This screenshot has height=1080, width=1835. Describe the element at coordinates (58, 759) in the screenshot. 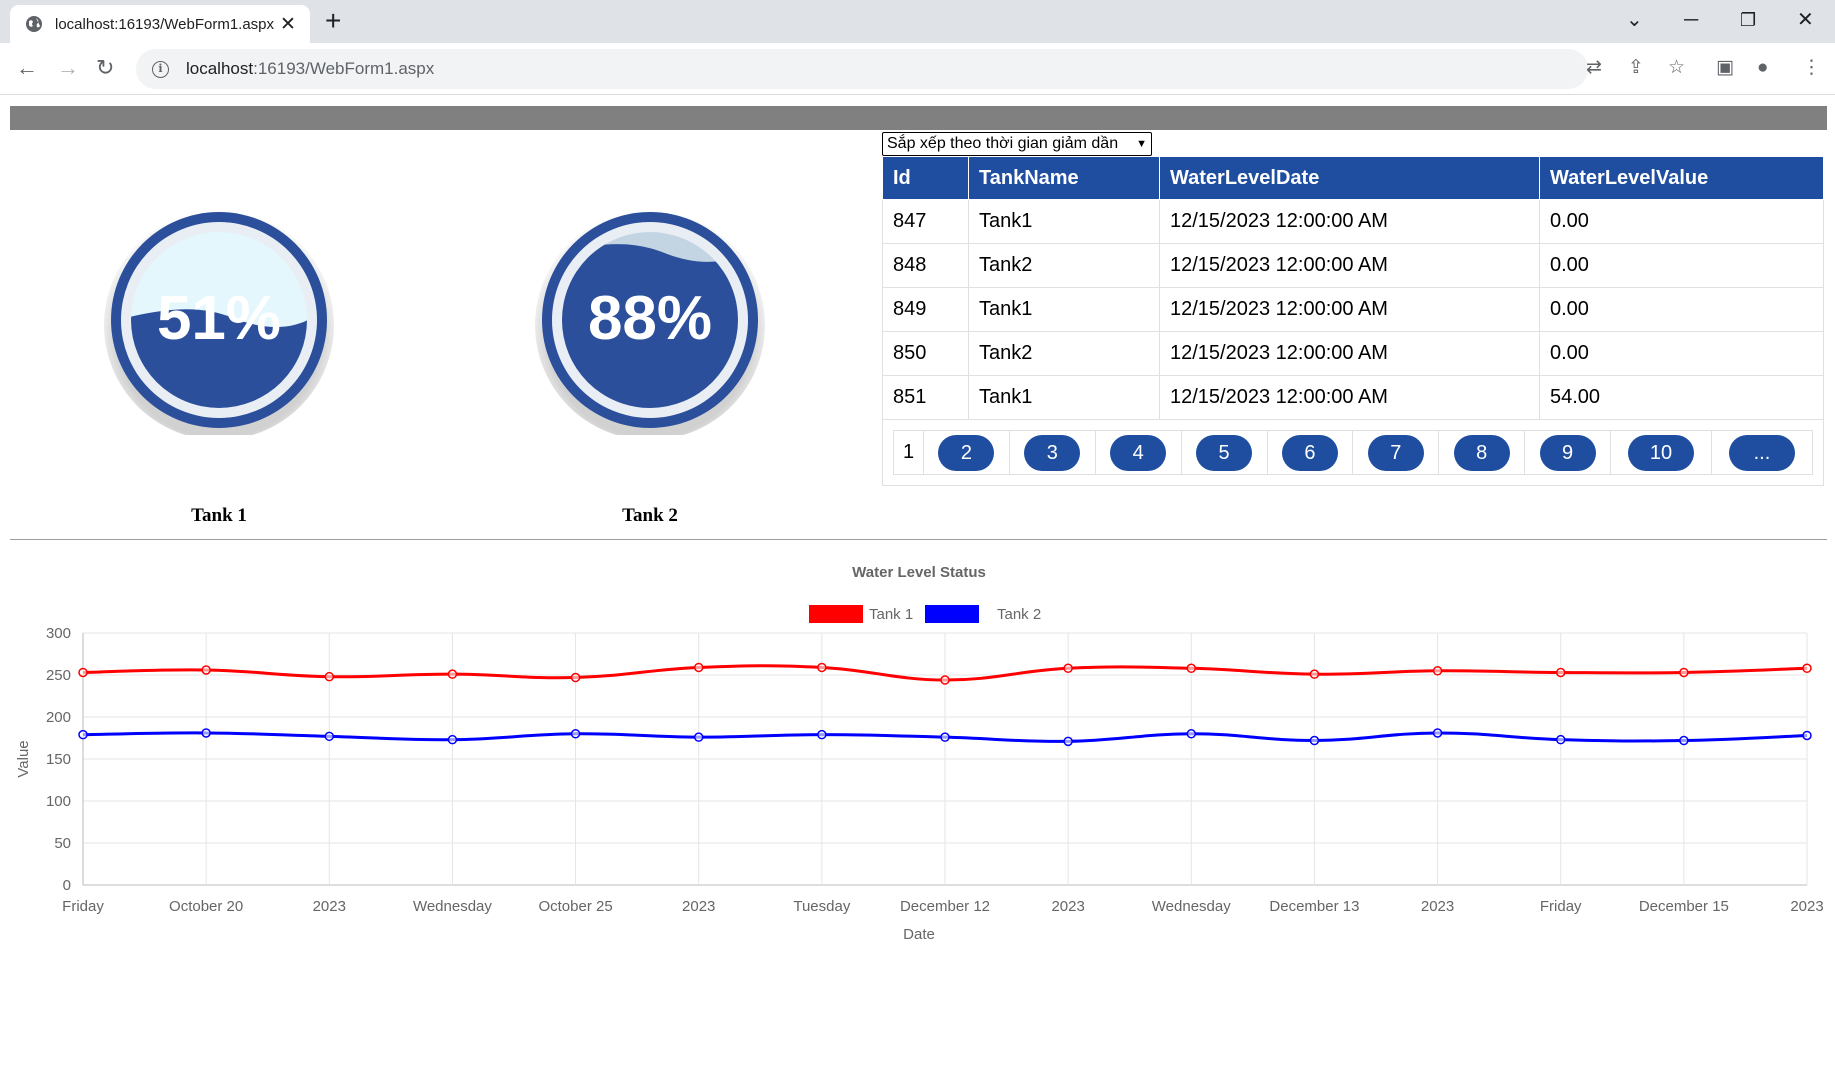

I see `y-tick-label: 150` at that location.